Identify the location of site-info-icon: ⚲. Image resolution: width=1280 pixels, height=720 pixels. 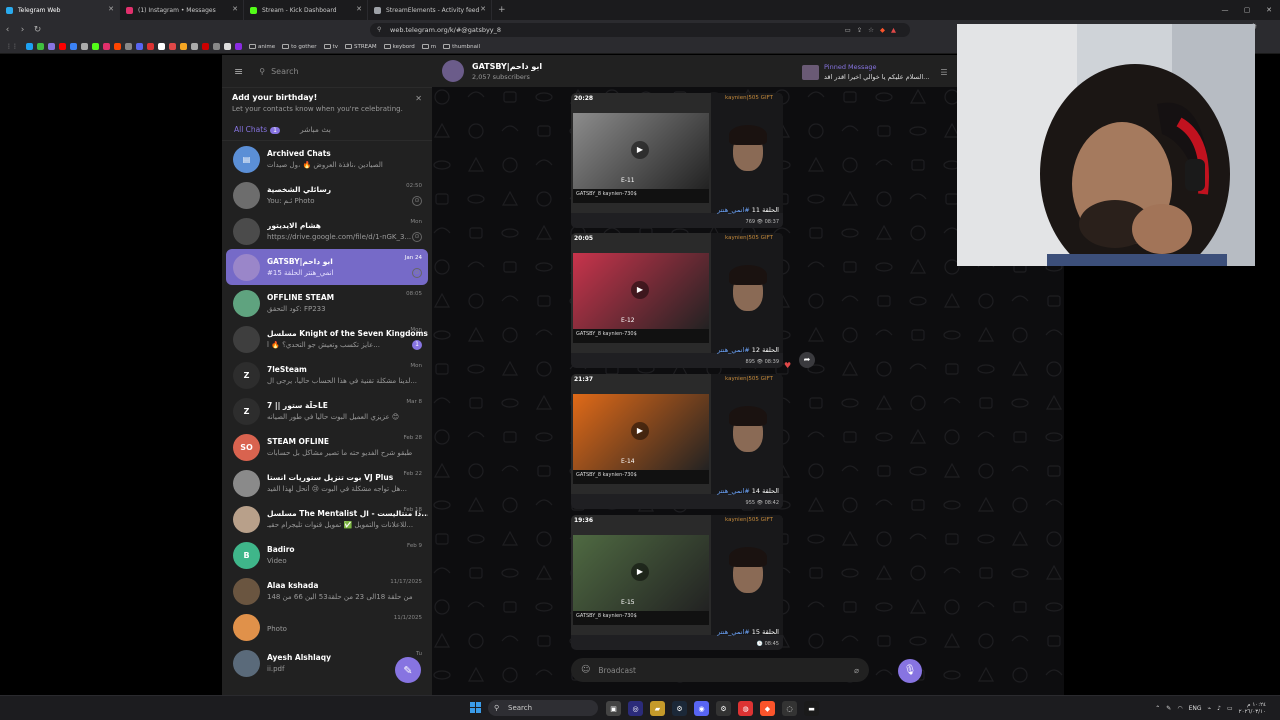
(379, 30).